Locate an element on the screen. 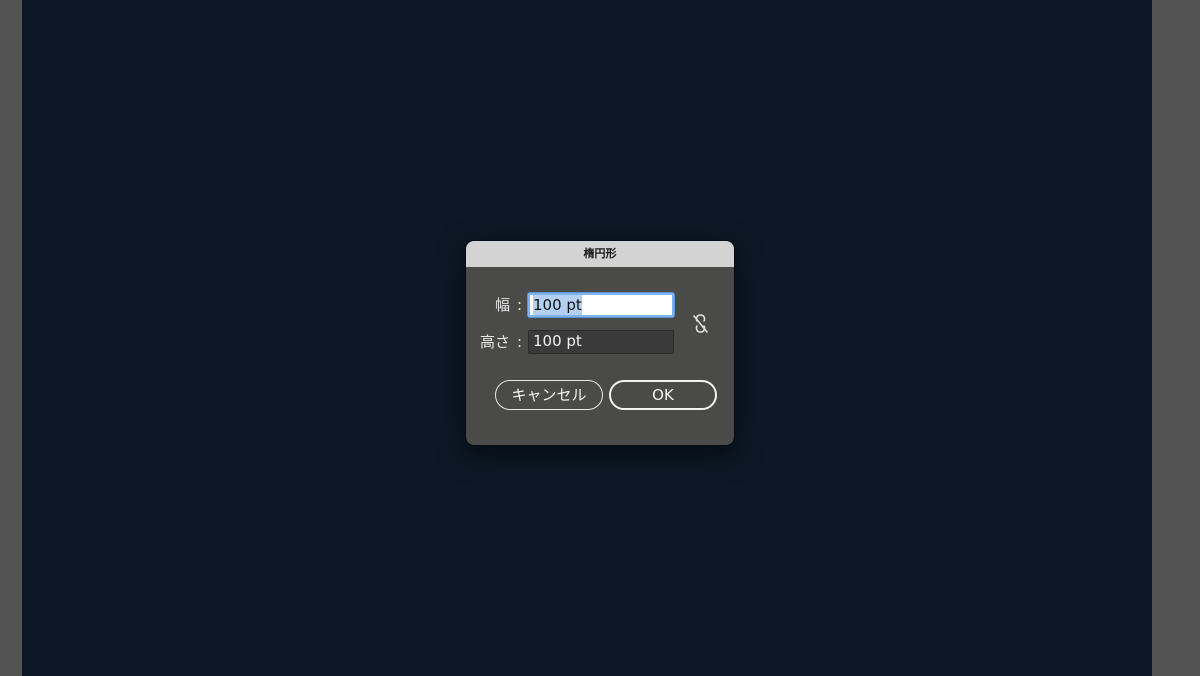 The width and height of the screenshot is (1200, 676). cancel-button: キャンセル is located at coordinates (549, 395).